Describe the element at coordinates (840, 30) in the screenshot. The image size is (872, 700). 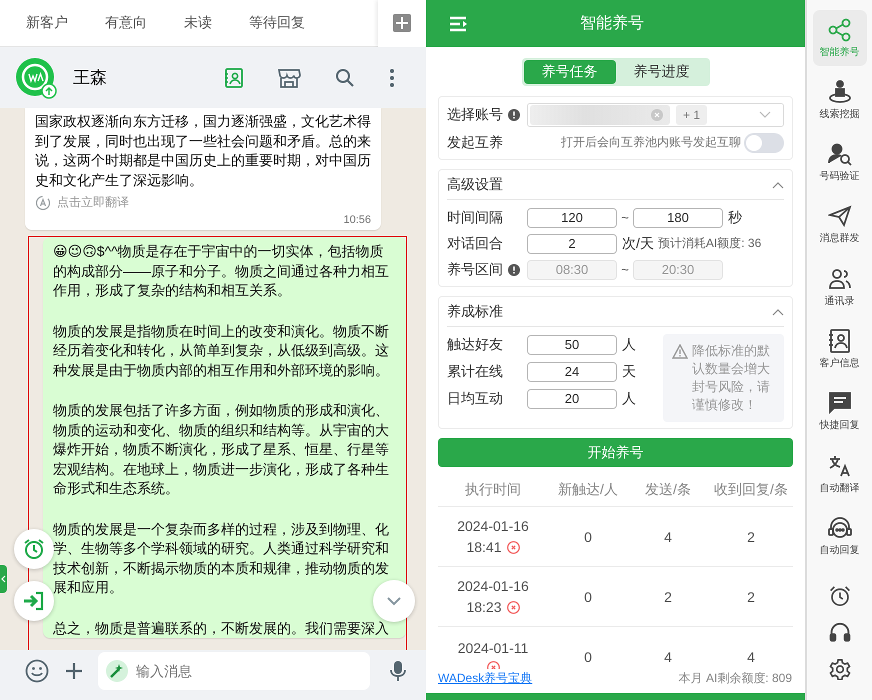
I see `share-nodes-icon` at that location.